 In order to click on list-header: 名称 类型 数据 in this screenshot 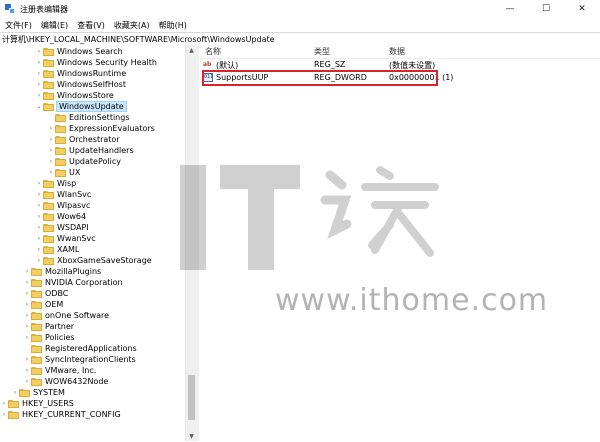, I will do `click(399, 52)`.